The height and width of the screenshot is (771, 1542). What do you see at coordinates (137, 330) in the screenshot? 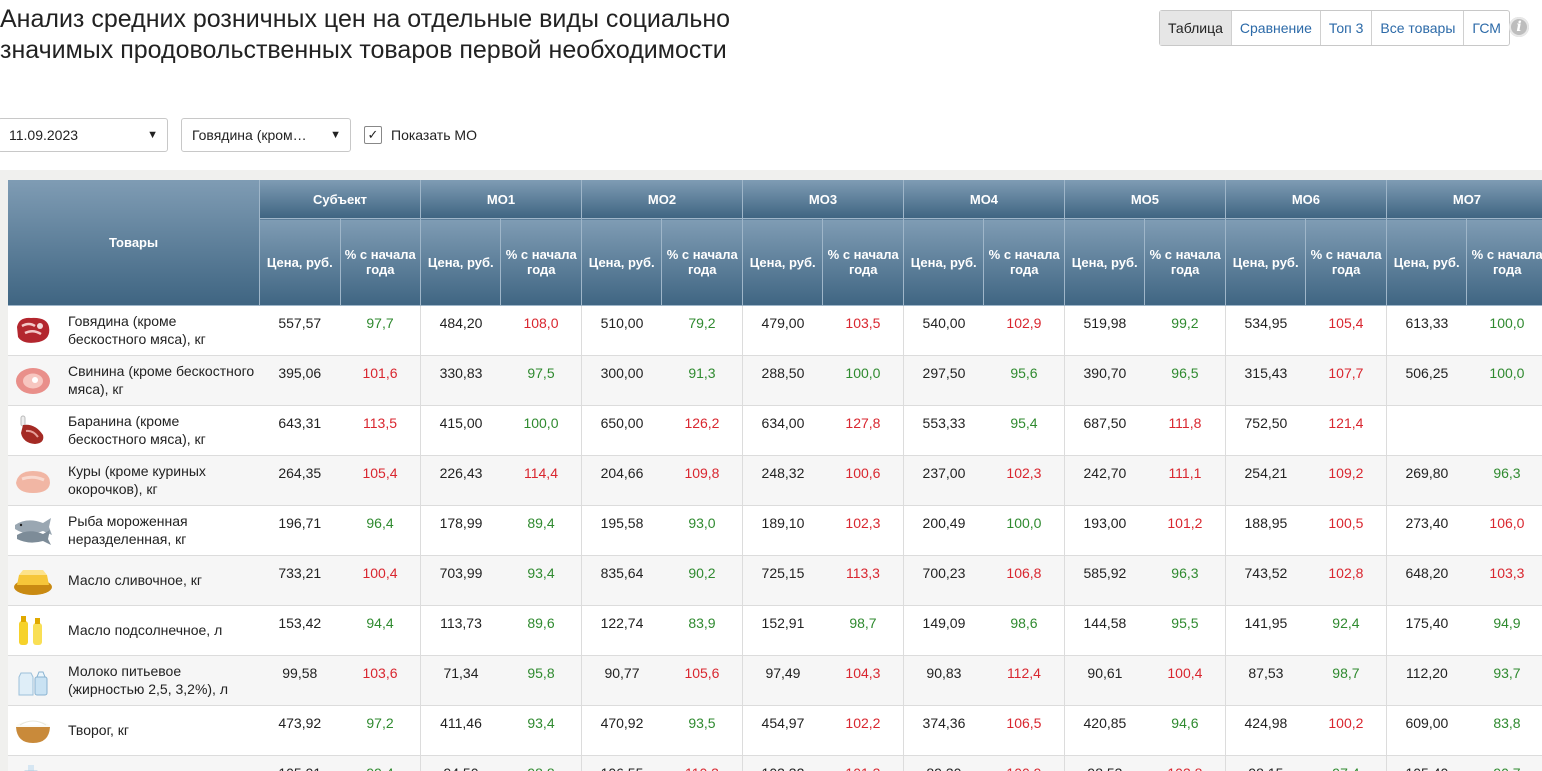
I see `goods-name: Говядина (кроме бескостного мяса), кг` at bounding box center [137, 330].